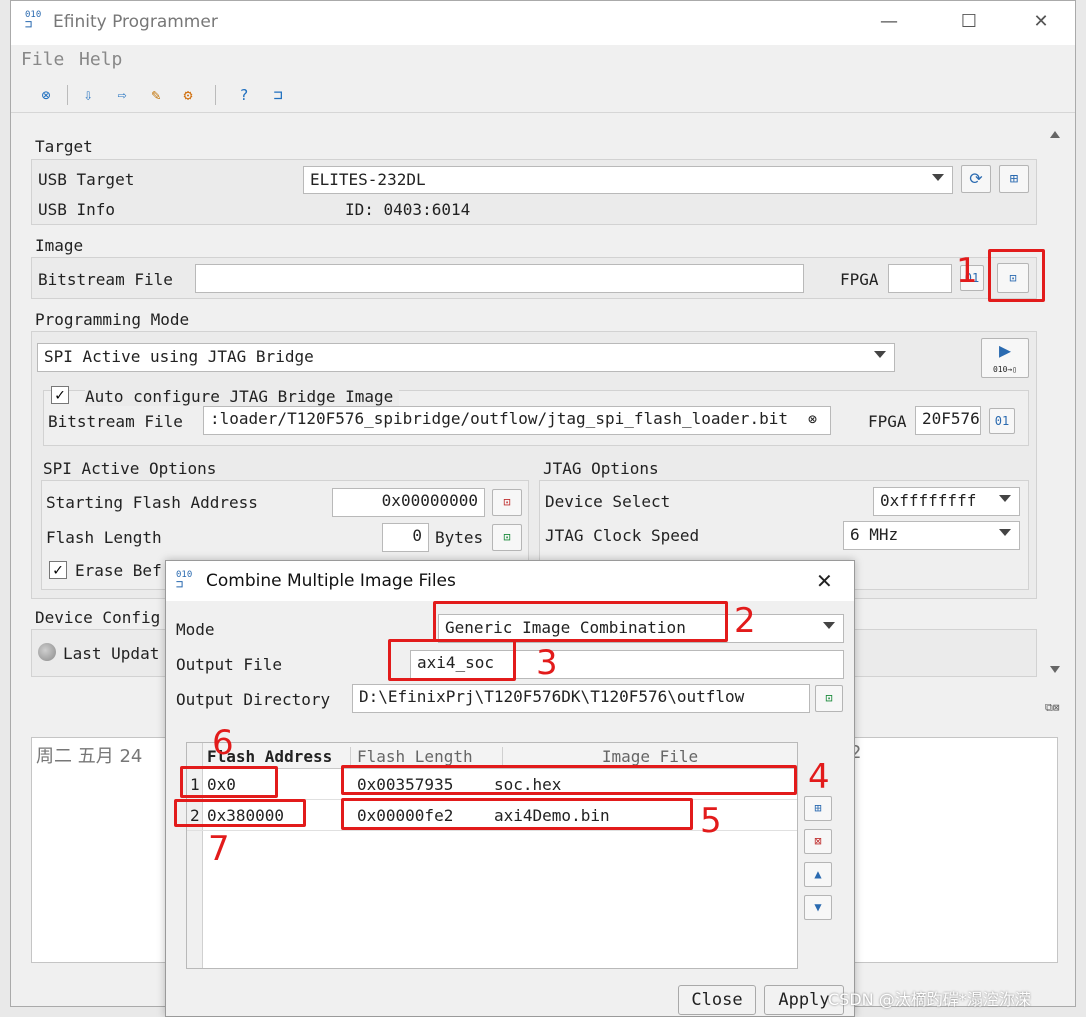 The height and width of the screenshot is (1017, 1086). I want to click on remove-image-button: ⊠, so click(818, 841).